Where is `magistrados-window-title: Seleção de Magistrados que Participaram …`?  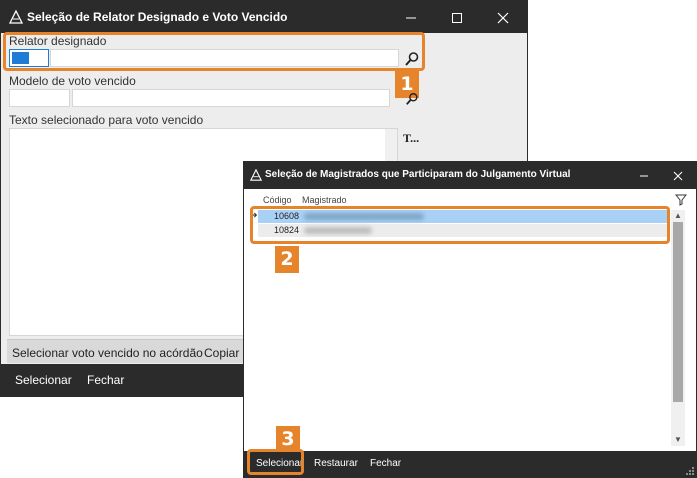 magistrados-window-title: Seleção de Magistrados que Participaram … is located at coordinates (418, 174).